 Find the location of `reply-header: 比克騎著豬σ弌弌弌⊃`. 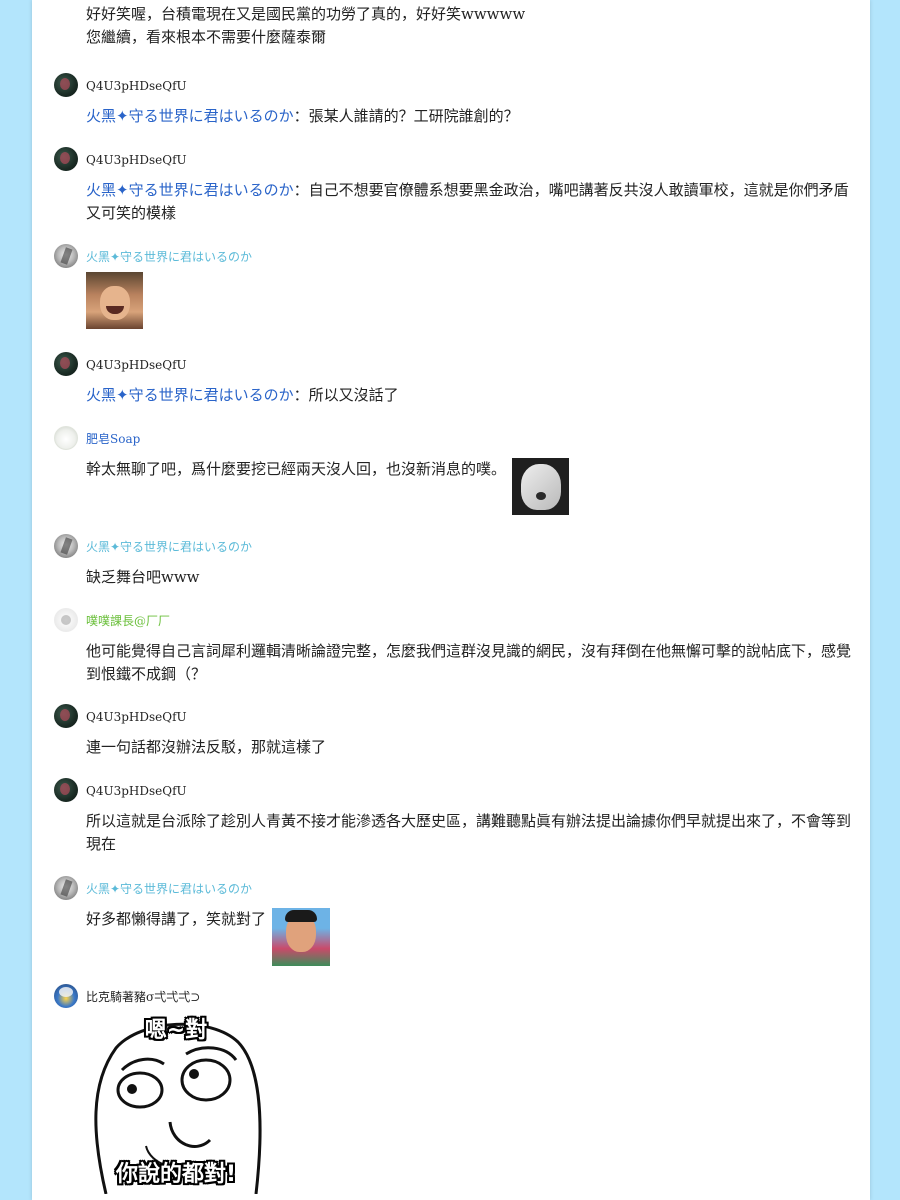

reply-header: 比克騎著豬σ弌弌弌⊃ is located at coordinates (454, 997).